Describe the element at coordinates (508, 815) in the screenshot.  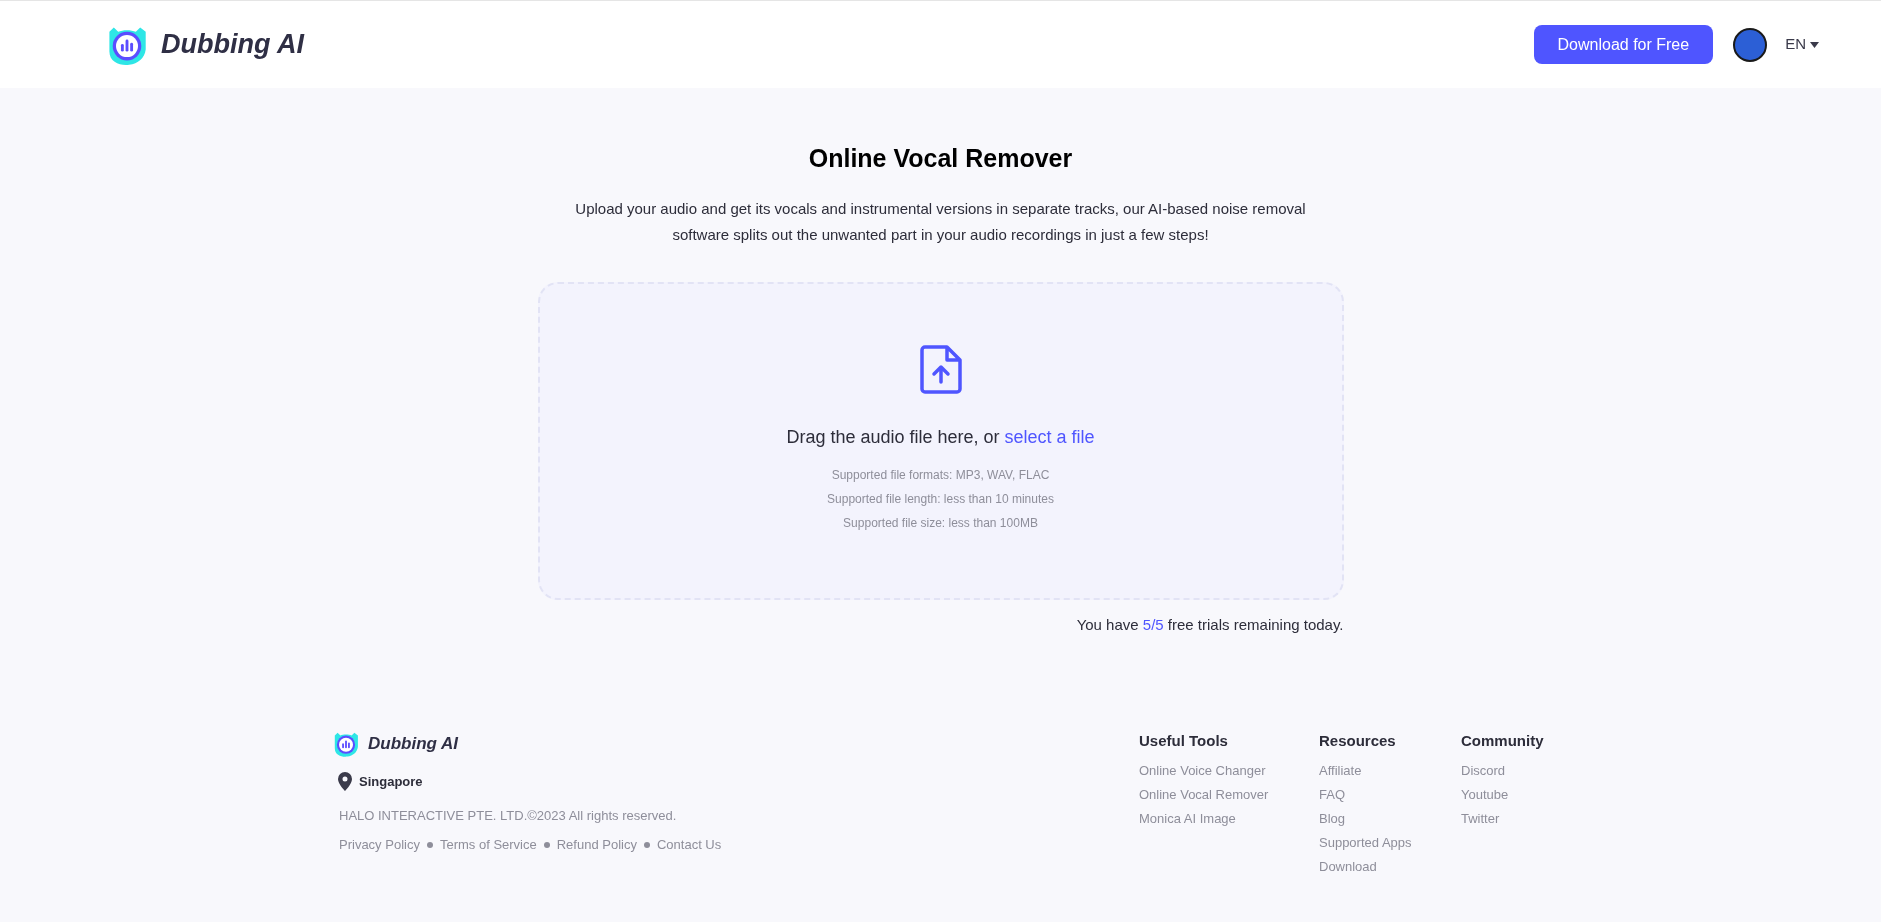
I see `copyright-text: HALO INTERACTIVE PTE. LTD.©2023 All rights reserved.` at that location.